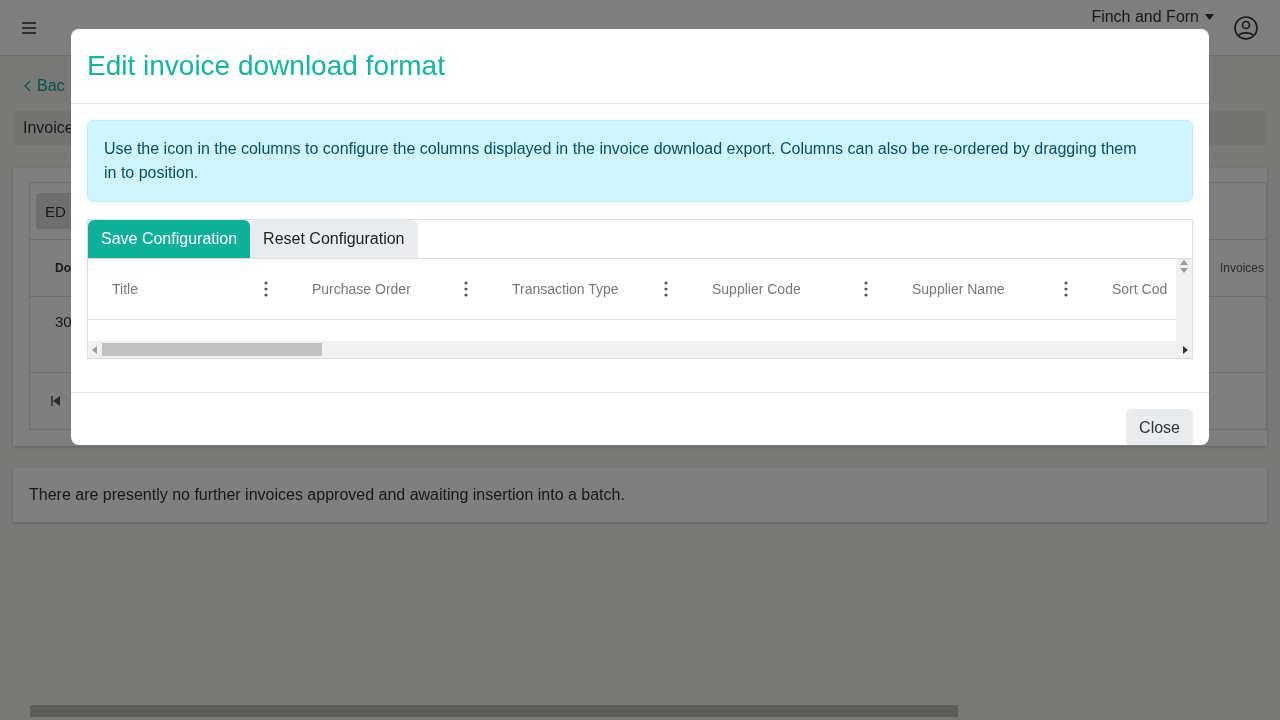  Describe the element at coordinates (266, 66) in the screenshot. I see `dialog-title: Edit invoice download format` at that location.